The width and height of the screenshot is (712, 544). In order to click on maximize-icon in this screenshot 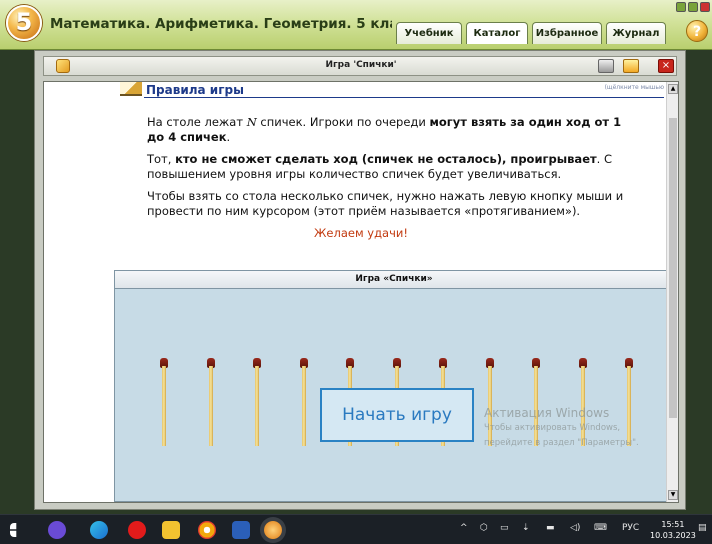, I will do `click(693, 7)`.